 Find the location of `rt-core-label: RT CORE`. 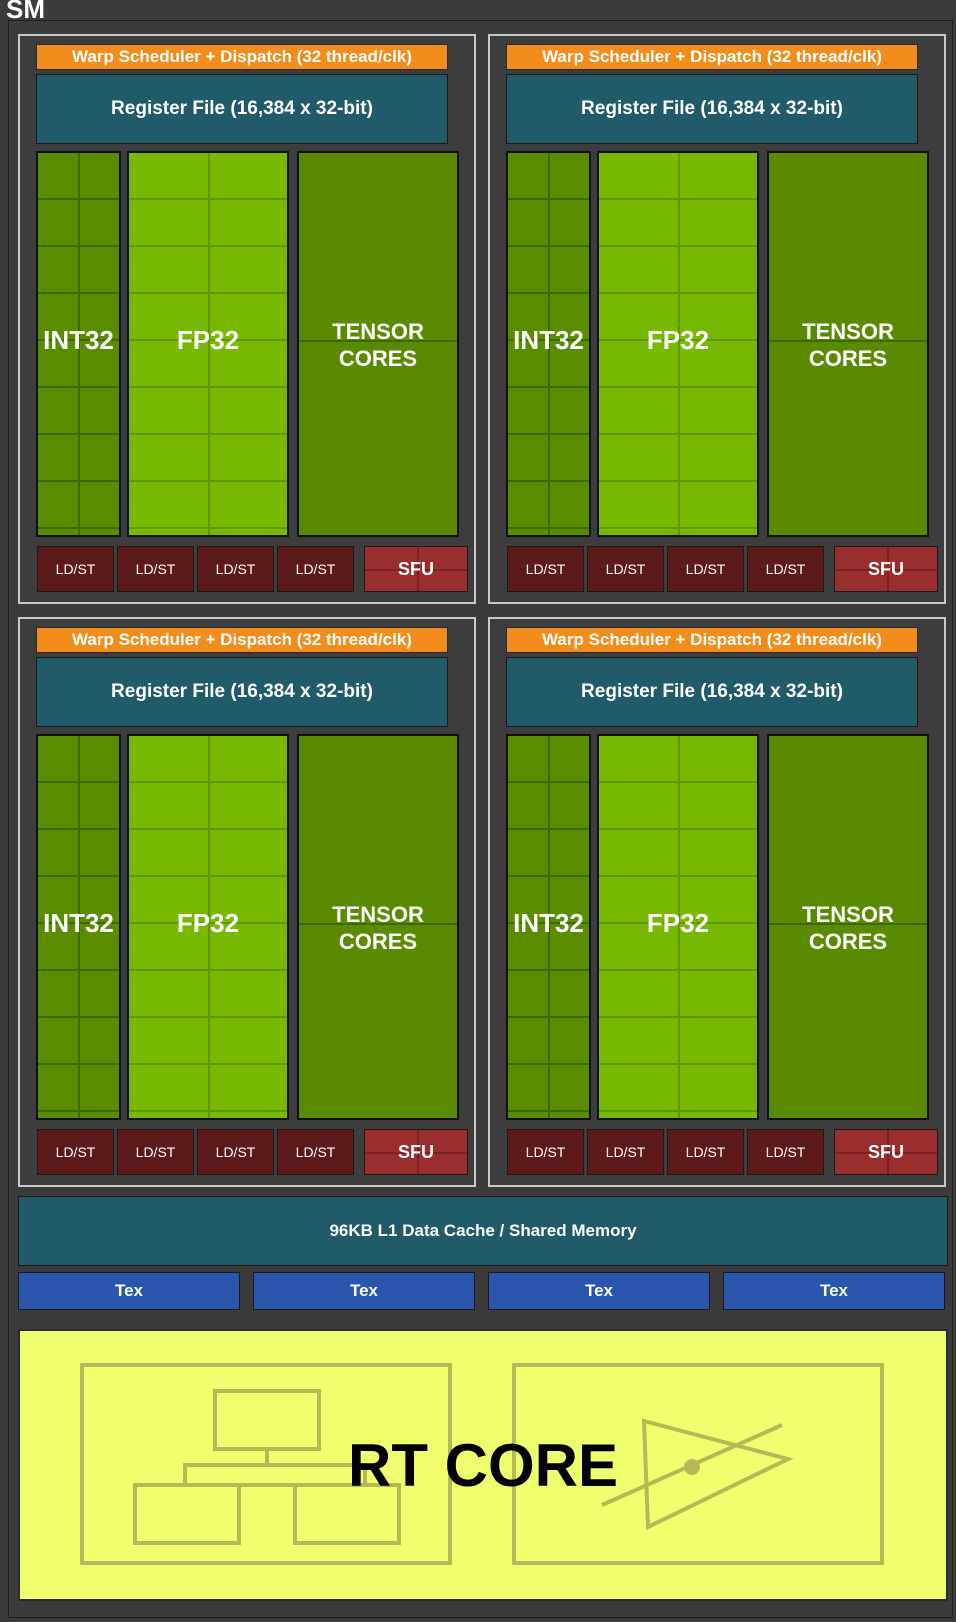

rt-core-label: RT CORE is located at coordinates (483, 1465).